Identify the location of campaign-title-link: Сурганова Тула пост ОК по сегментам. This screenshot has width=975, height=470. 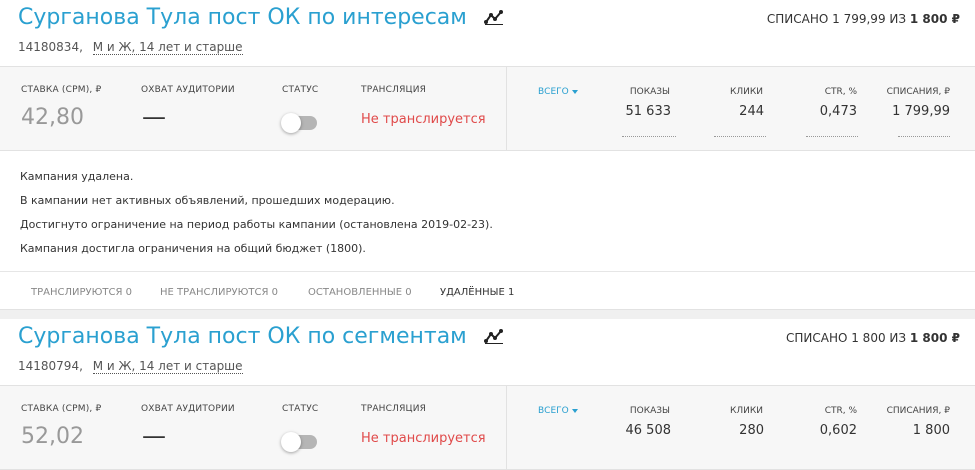
(261, 337).